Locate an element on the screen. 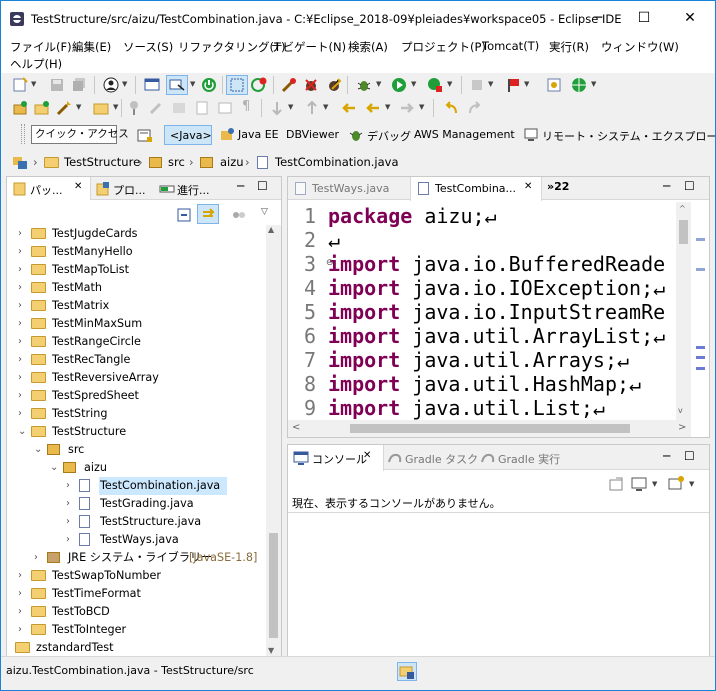 This screenshot has height=691, width=716. forward-icon is located at coordinates (407, 108).